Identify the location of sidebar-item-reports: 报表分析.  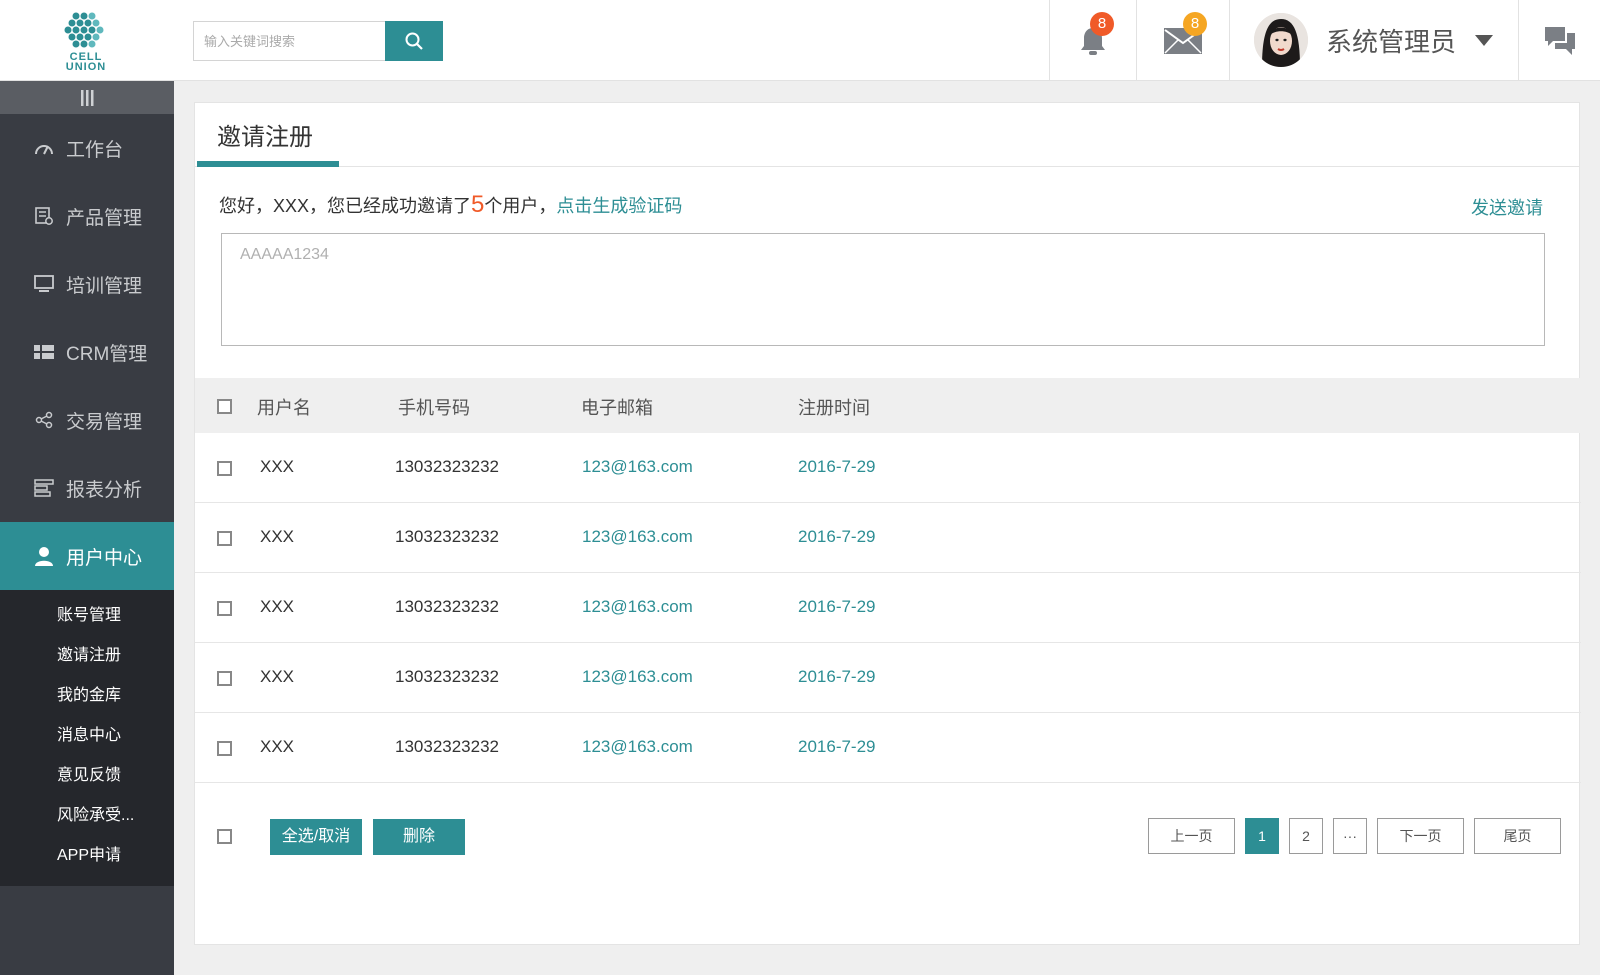
(87, 488).